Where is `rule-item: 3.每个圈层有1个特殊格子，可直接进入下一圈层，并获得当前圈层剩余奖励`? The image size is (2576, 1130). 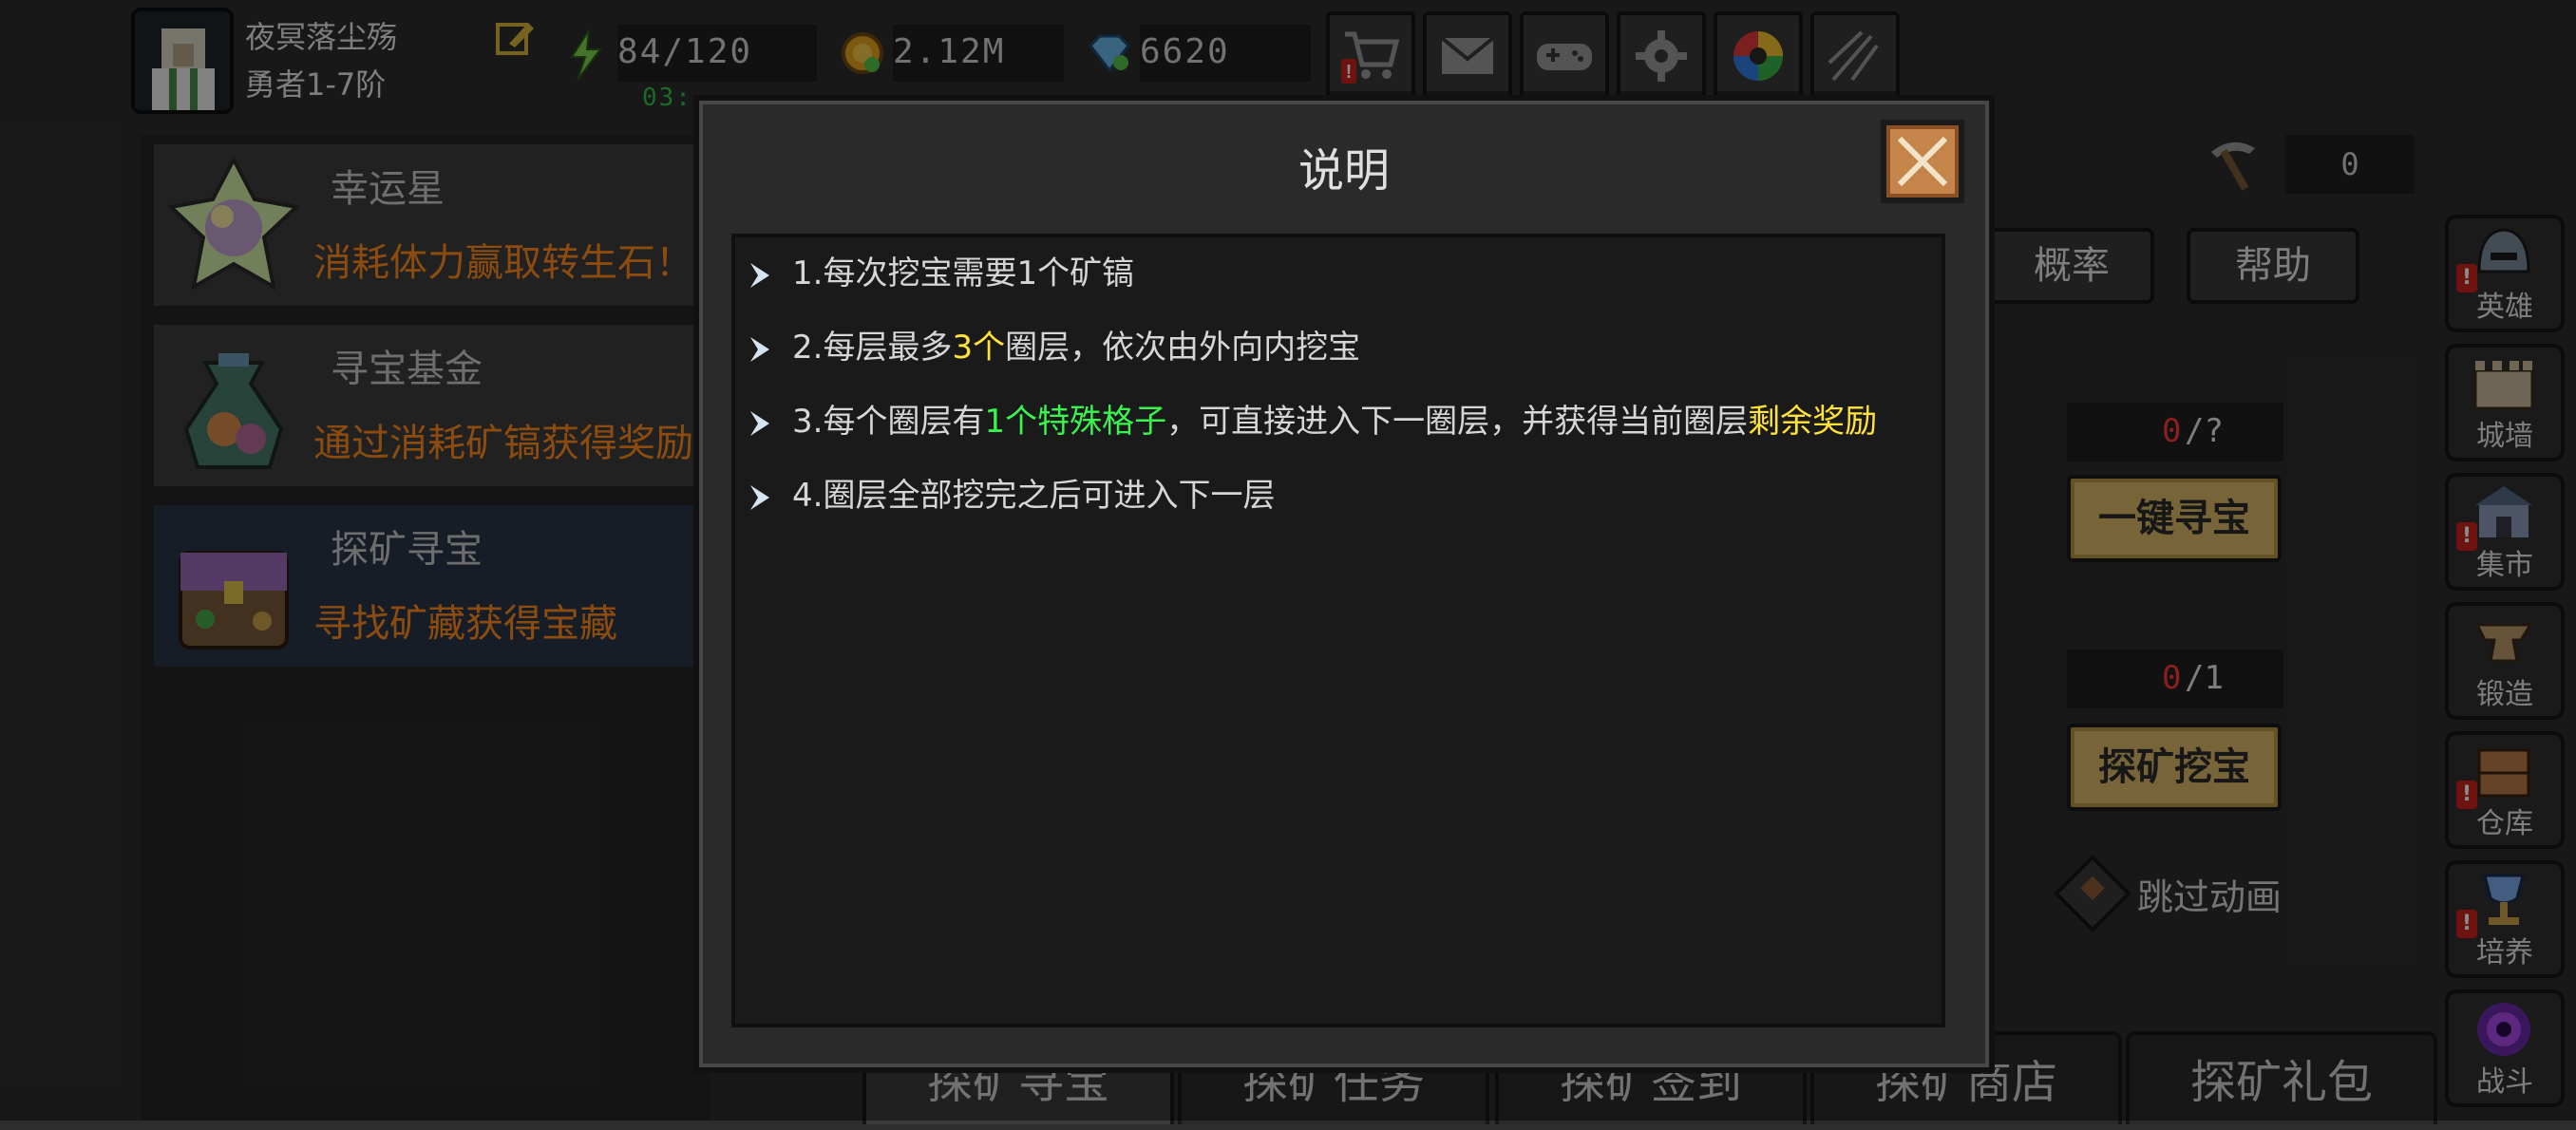 rule-item: 3.每个圈层有1个特殊格子，可直接进入下一圈层，并获得当前圈层剩余奖励 is located at coordinates (1312, 420).